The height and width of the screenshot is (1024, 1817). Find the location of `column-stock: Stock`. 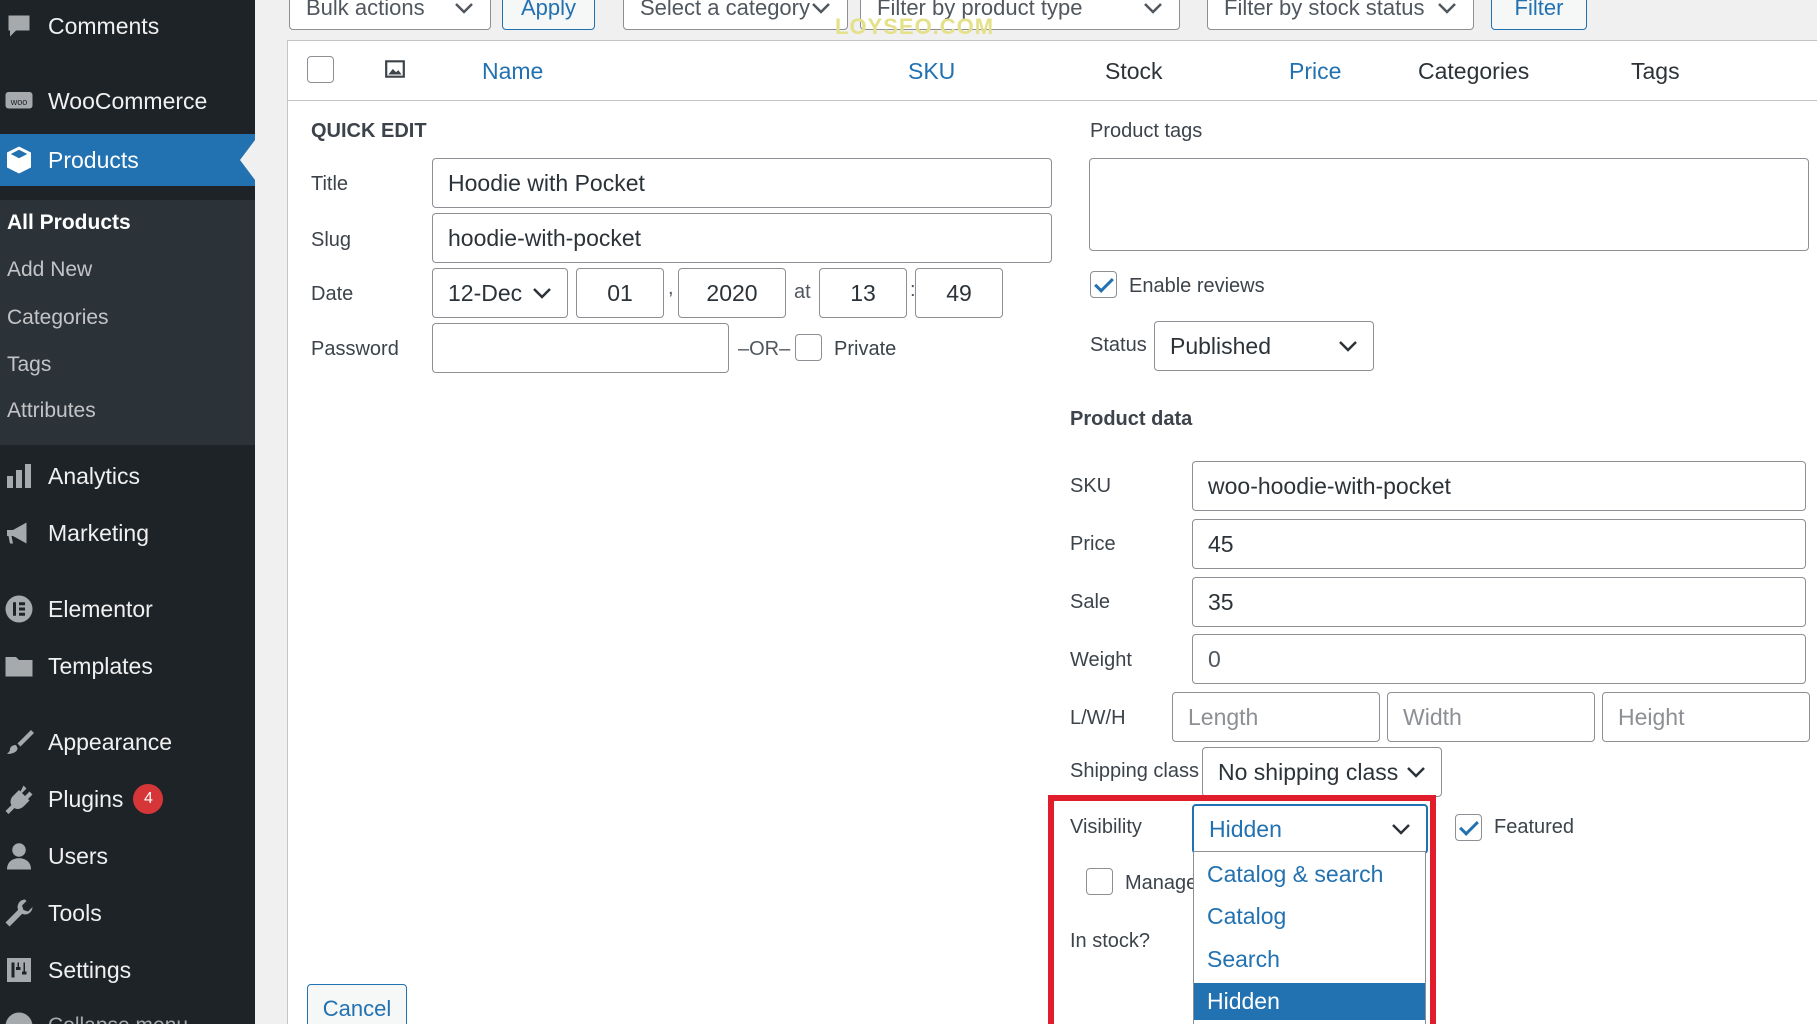

column-stock: Stock is located at coordinates (1134, 71).